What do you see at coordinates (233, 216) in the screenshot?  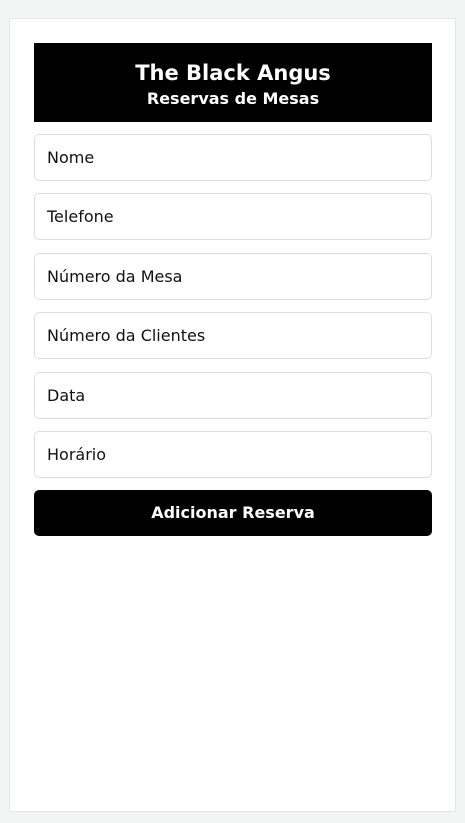 I see `phone-input` at bounding box center [233, 216].